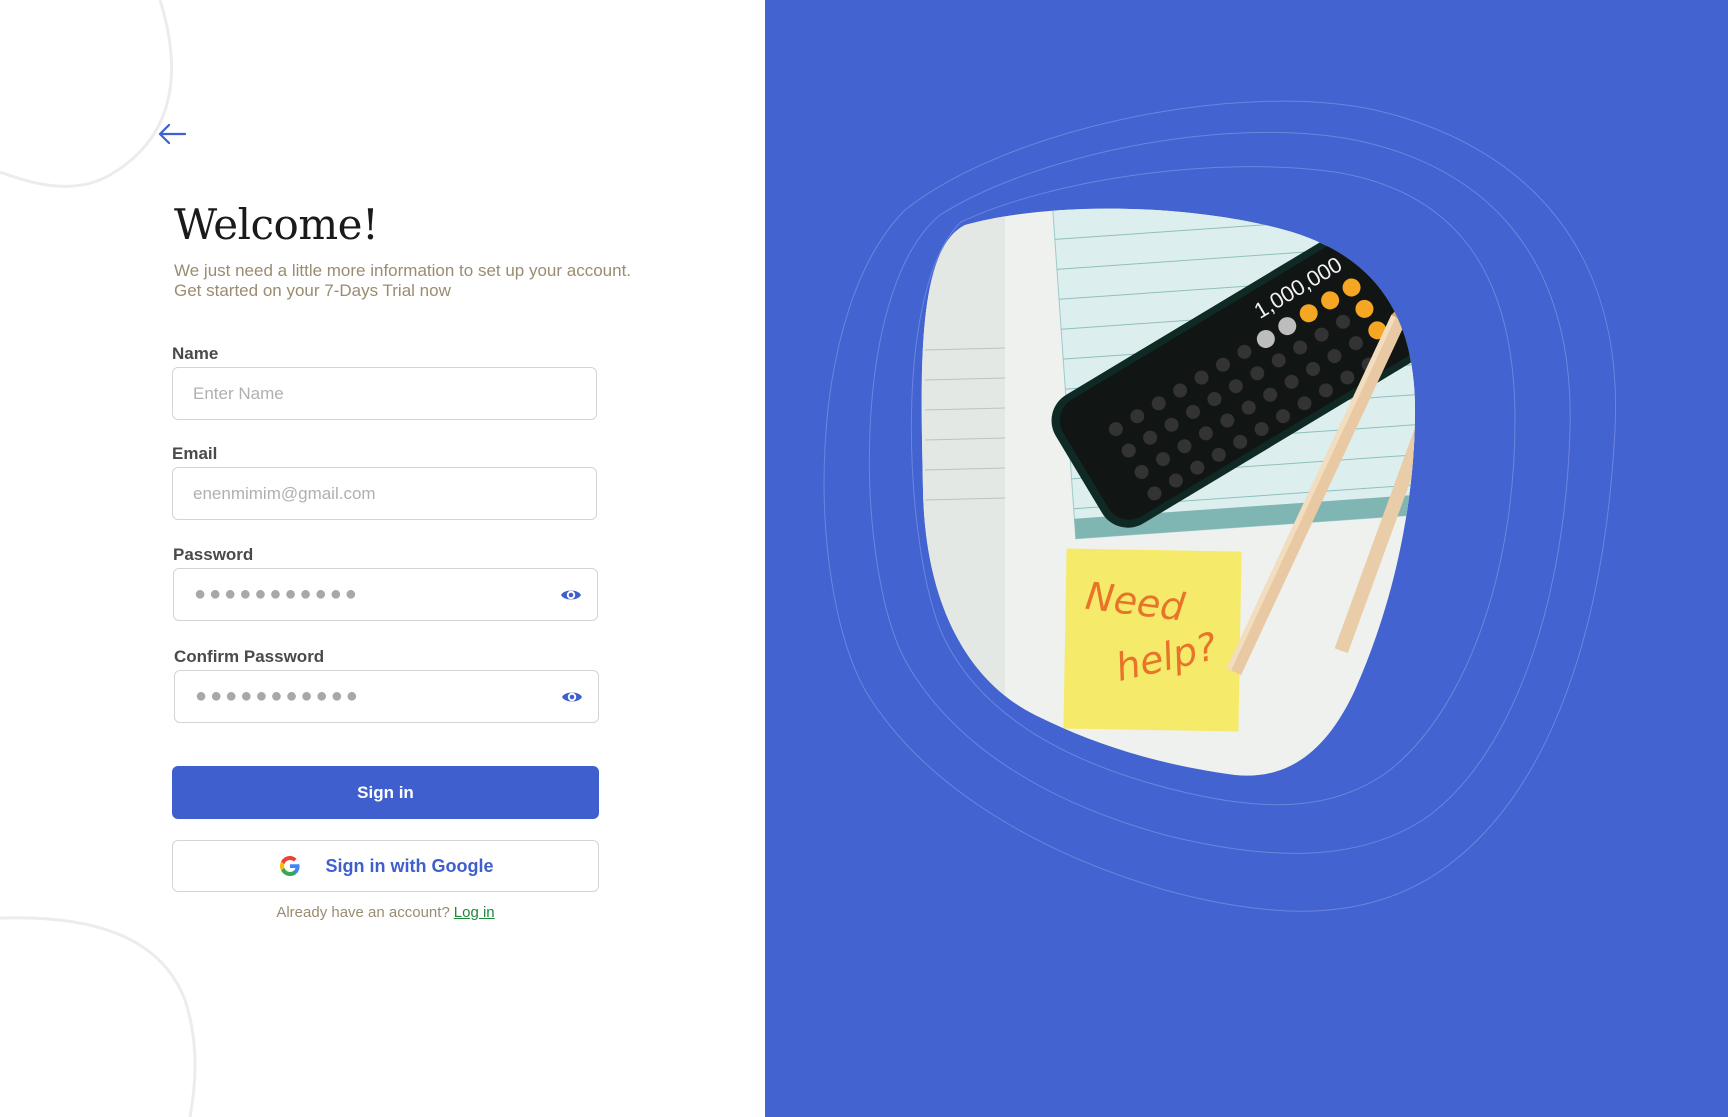  What do you see at coordinates (363, 912) in the screenshot?
I see `login-prompt-text: Already have an account?` at bounding box center [363, 912].